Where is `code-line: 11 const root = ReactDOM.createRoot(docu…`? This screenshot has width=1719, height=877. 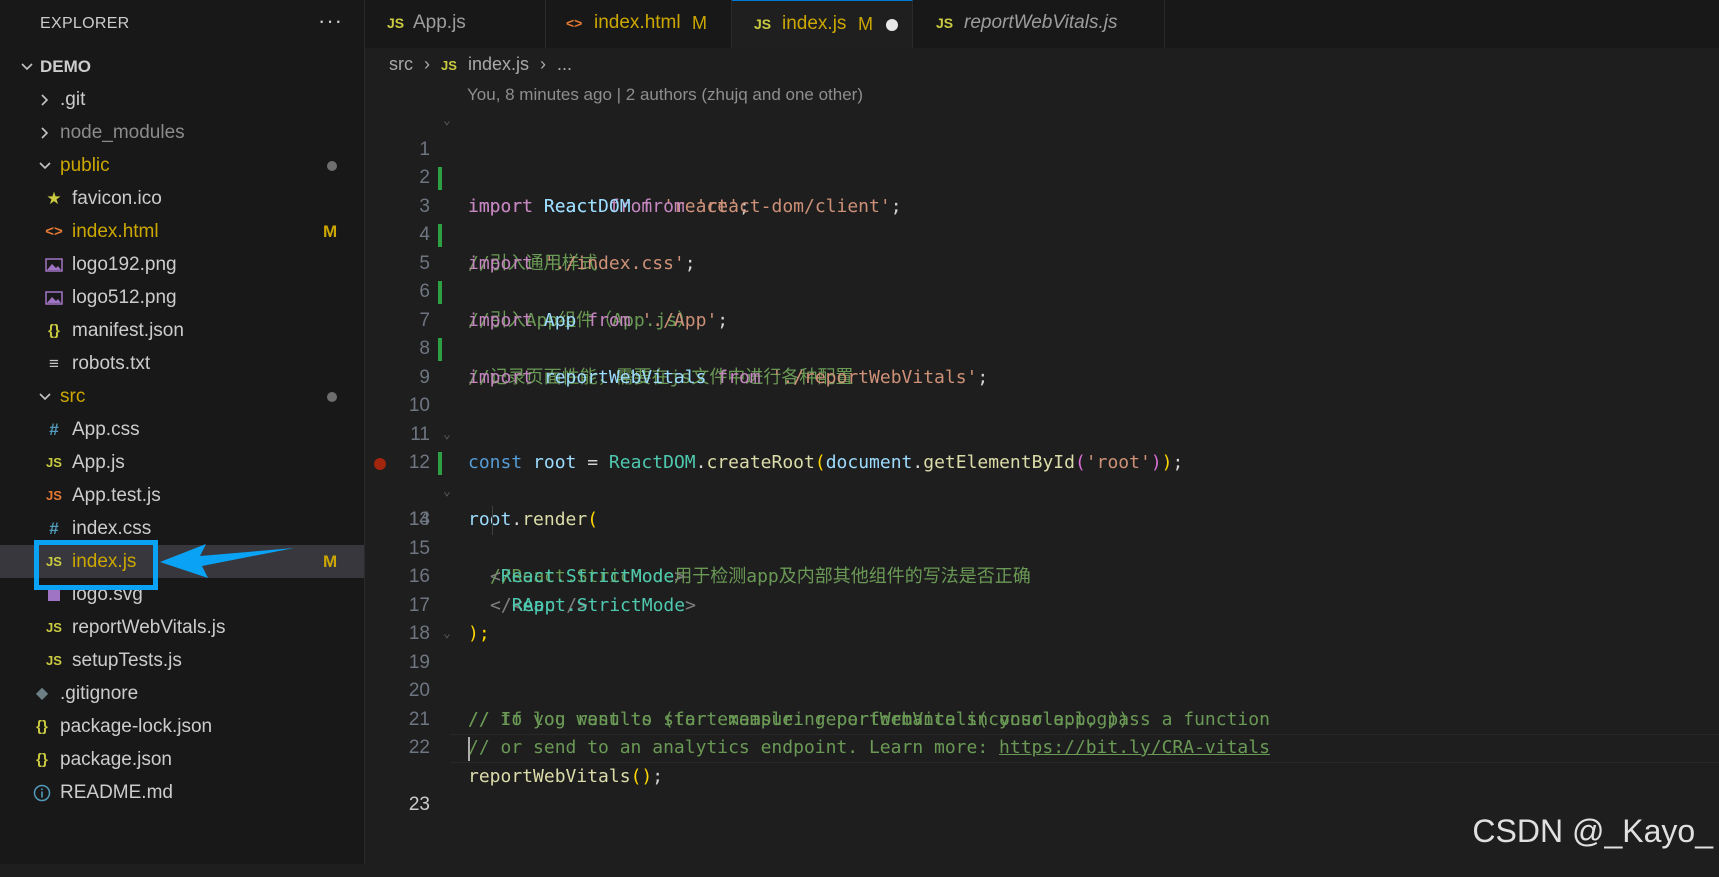
code-line: 11 const root = ReactDOM.createRoot(docu… is located at coordinates (859, 433).